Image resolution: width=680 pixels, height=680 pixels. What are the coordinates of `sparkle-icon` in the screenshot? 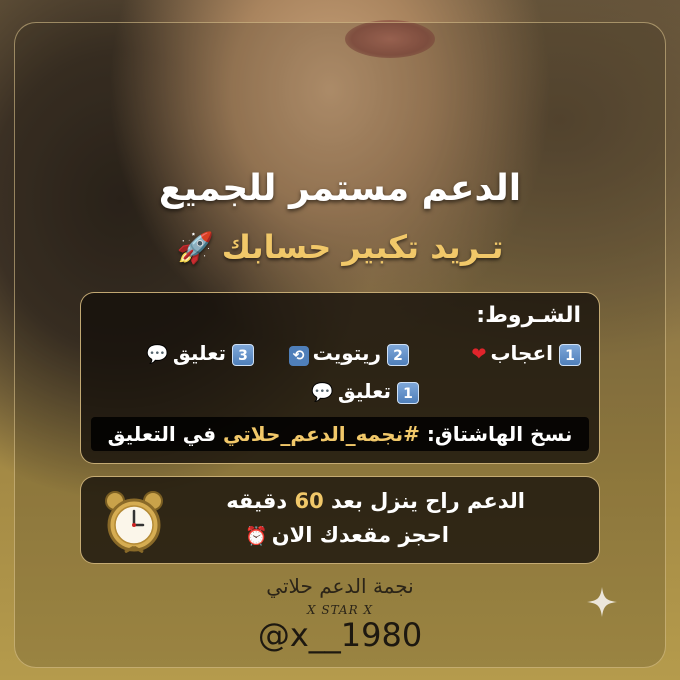 It's located at (602, 602).